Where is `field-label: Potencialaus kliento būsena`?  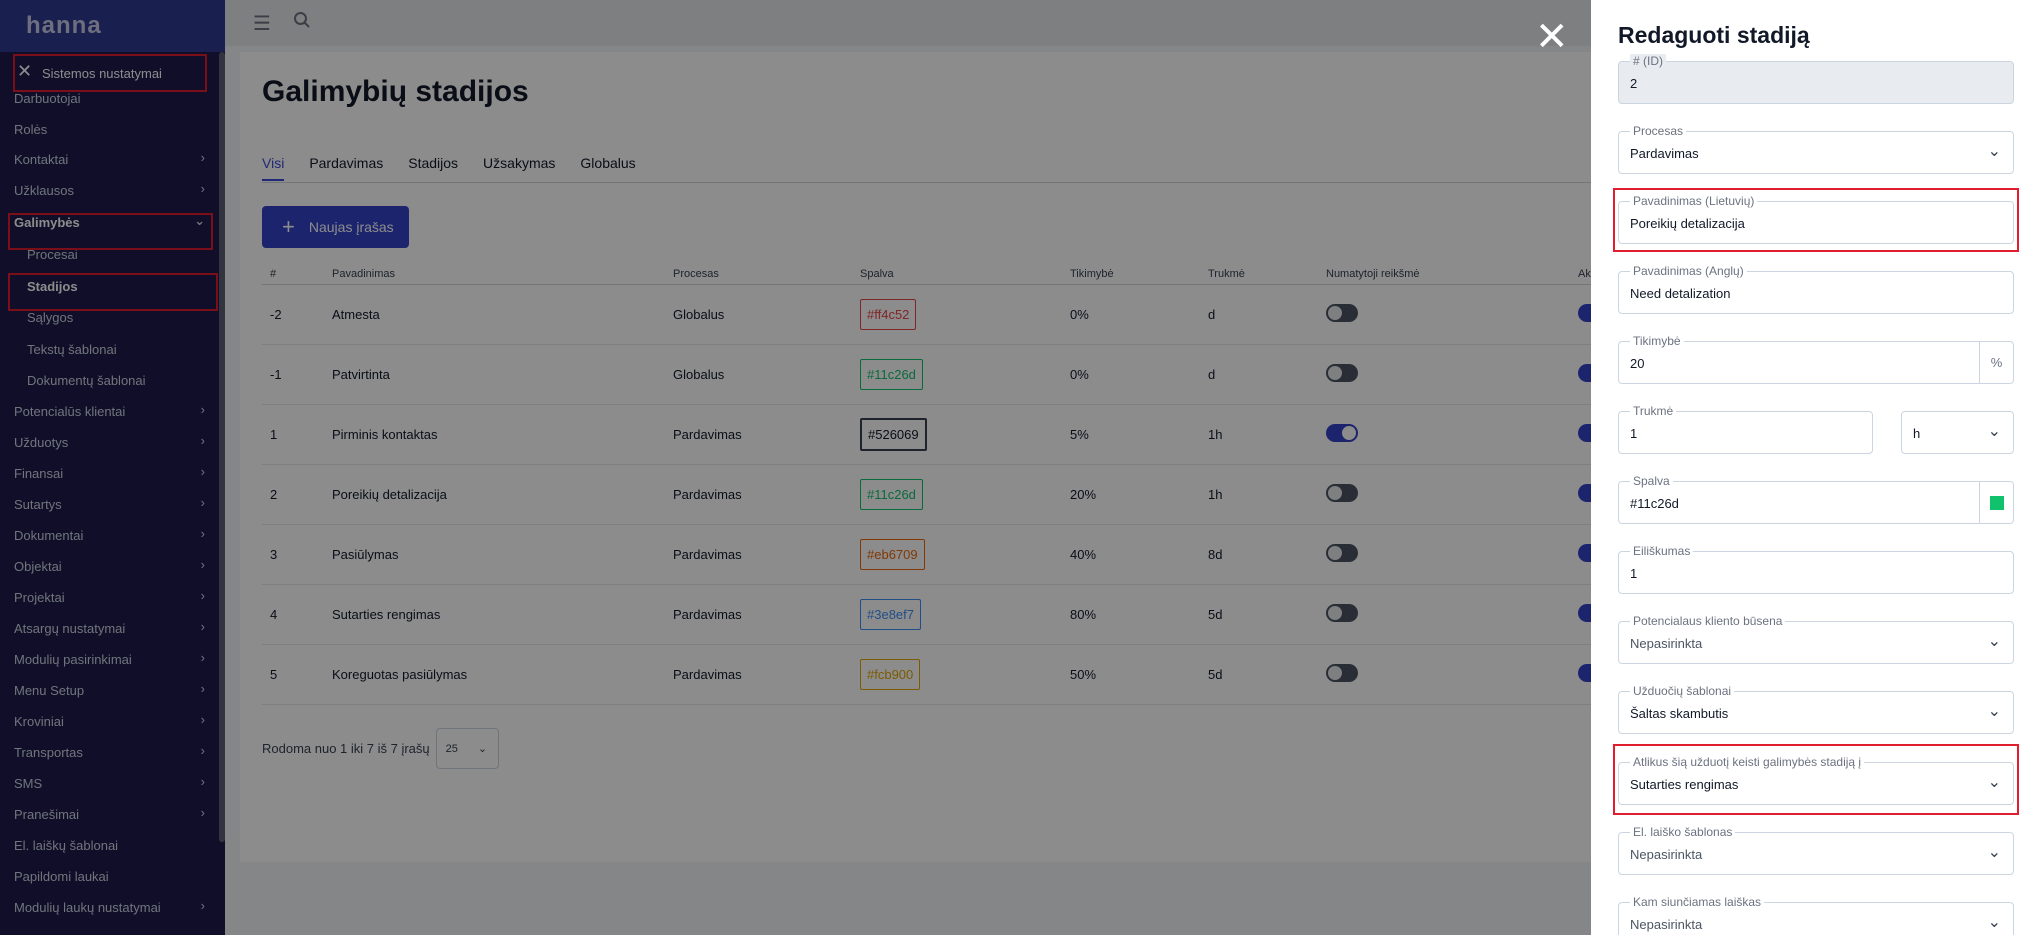
field-label: Potencialaus kliento būsena is located at coordinates (1708, 621).